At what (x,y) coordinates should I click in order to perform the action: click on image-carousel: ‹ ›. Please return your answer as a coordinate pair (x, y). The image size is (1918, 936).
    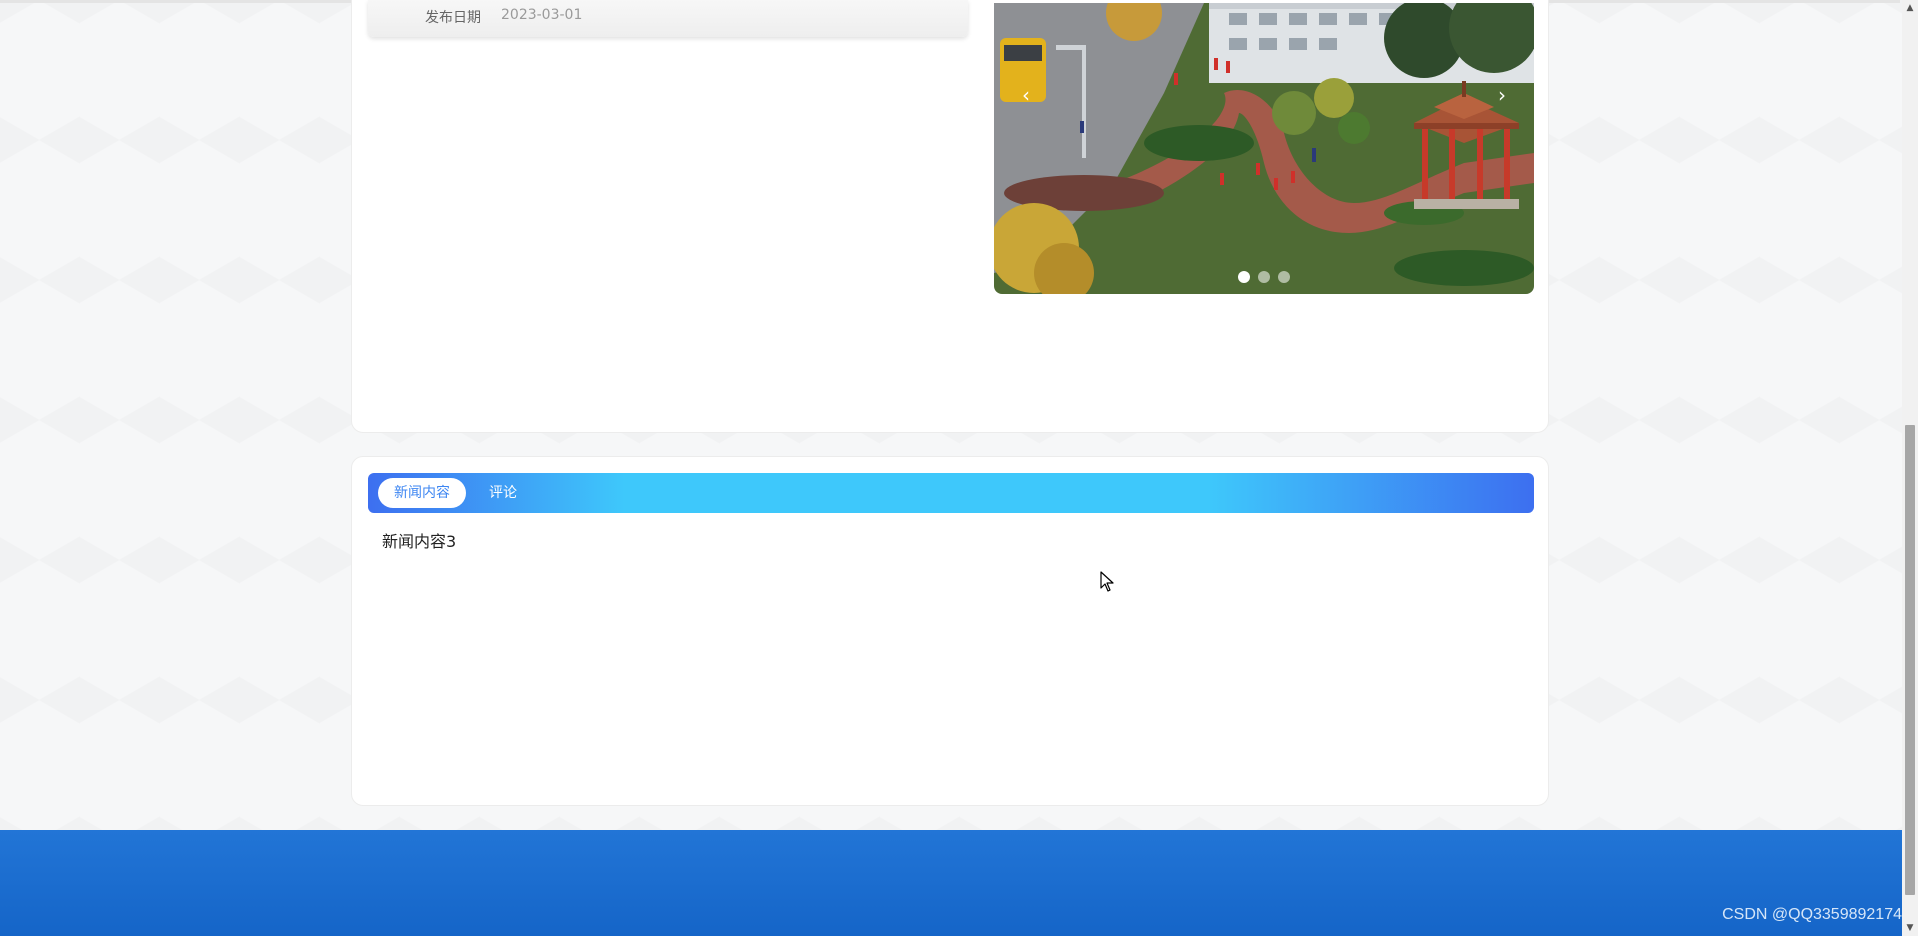
    Looking at the image, I should click on (1264, 148).